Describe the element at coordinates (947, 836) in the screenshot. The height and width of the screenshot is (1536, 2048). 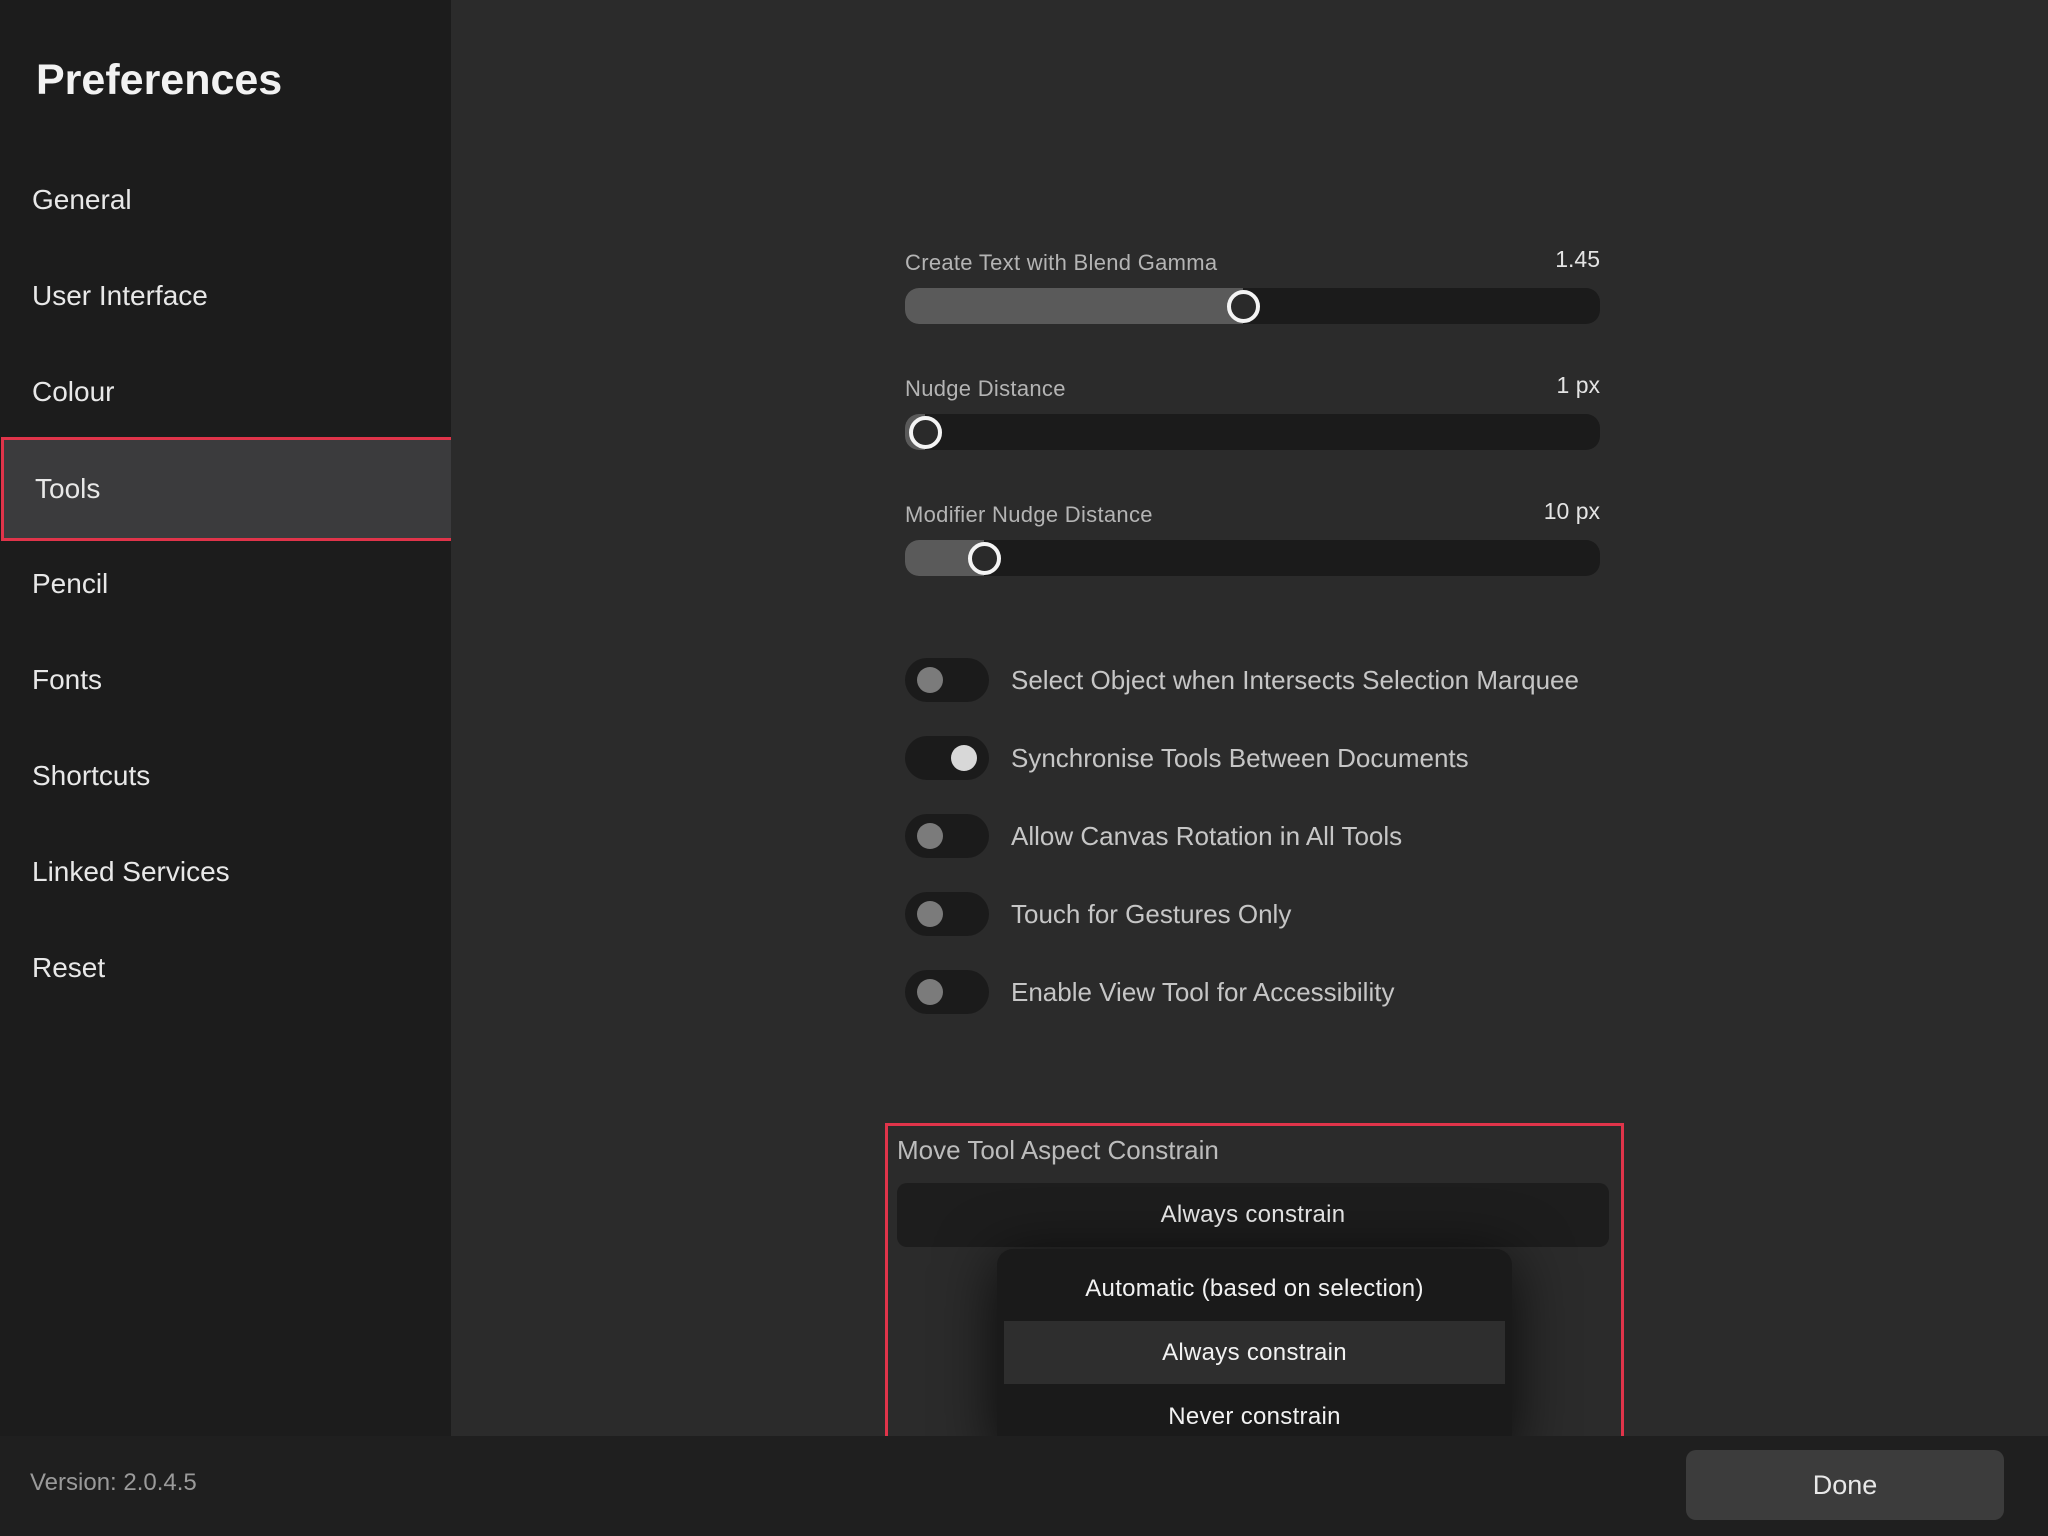
I see `canvas-rotation-toggle` at that location.